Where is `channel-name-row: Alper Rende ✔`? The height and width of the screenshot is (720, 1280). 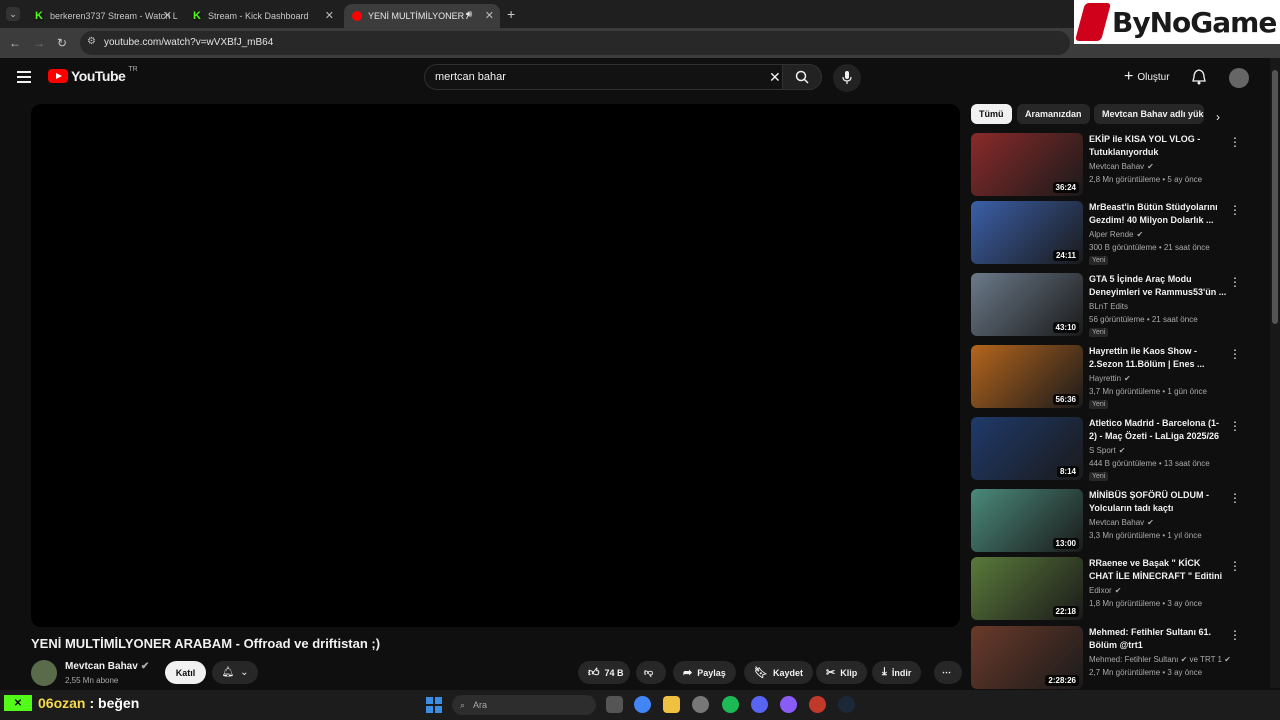
channel-name-row: Alper Rende ✔ is located at coordinates (1116, 234).